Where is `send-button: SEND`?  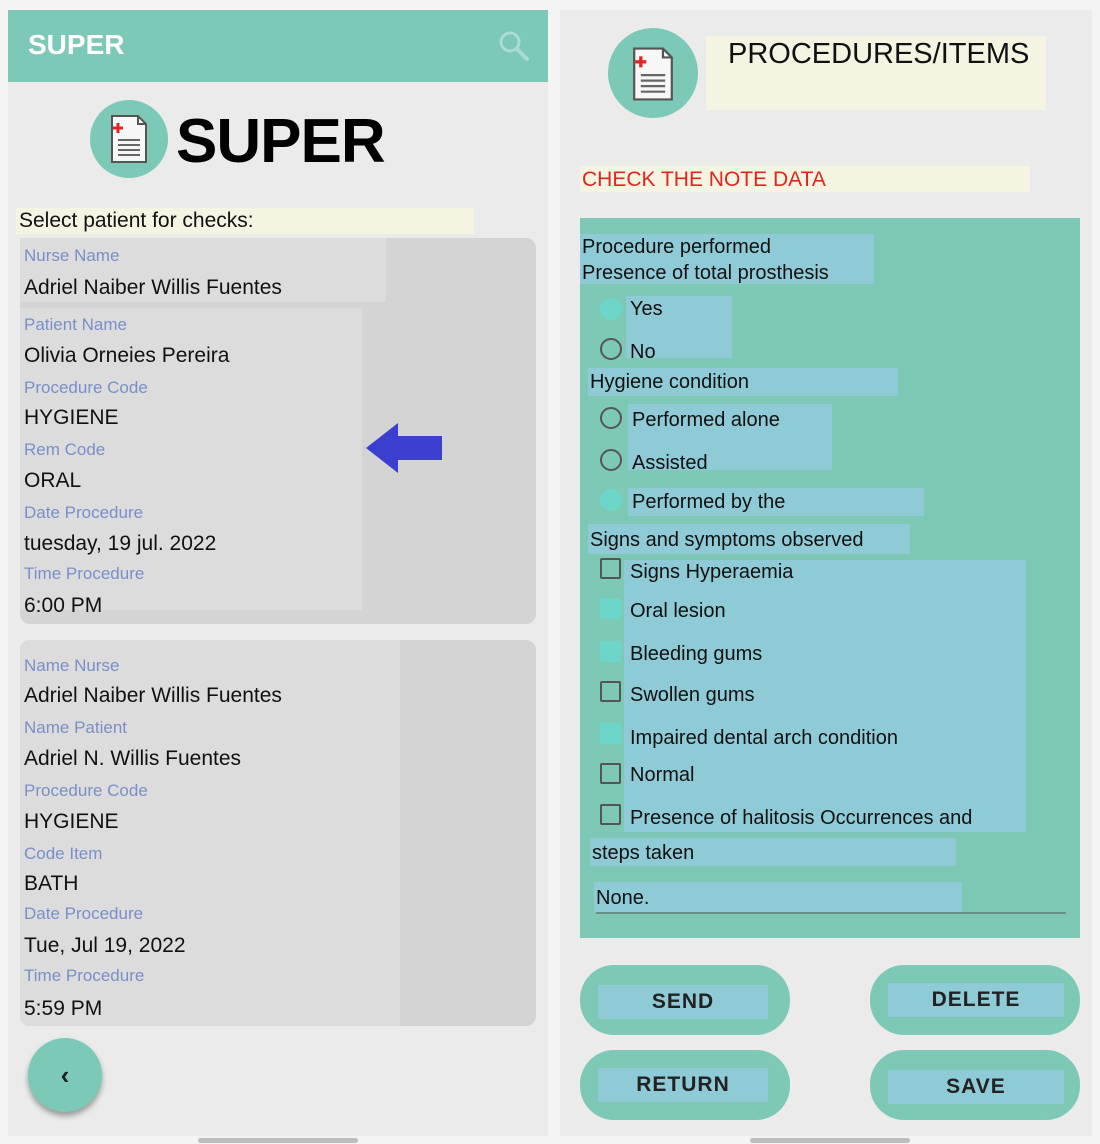
send-button: SEND is located at coordinates (685, 1000).